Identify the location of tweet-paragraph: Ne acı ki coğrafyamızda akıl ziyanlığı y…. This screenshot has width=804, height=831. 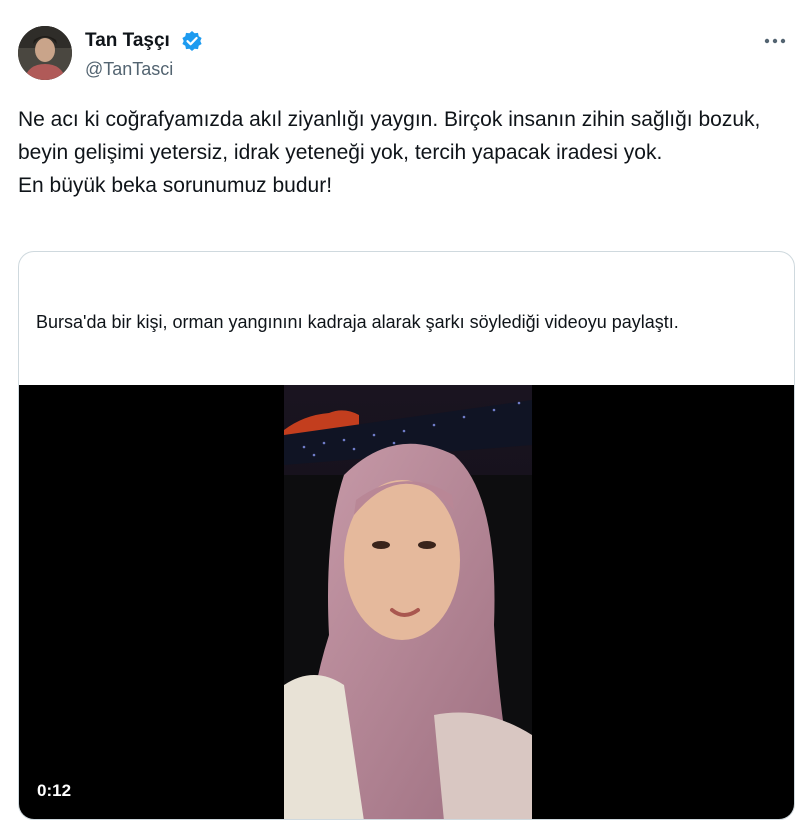
(389, 136).